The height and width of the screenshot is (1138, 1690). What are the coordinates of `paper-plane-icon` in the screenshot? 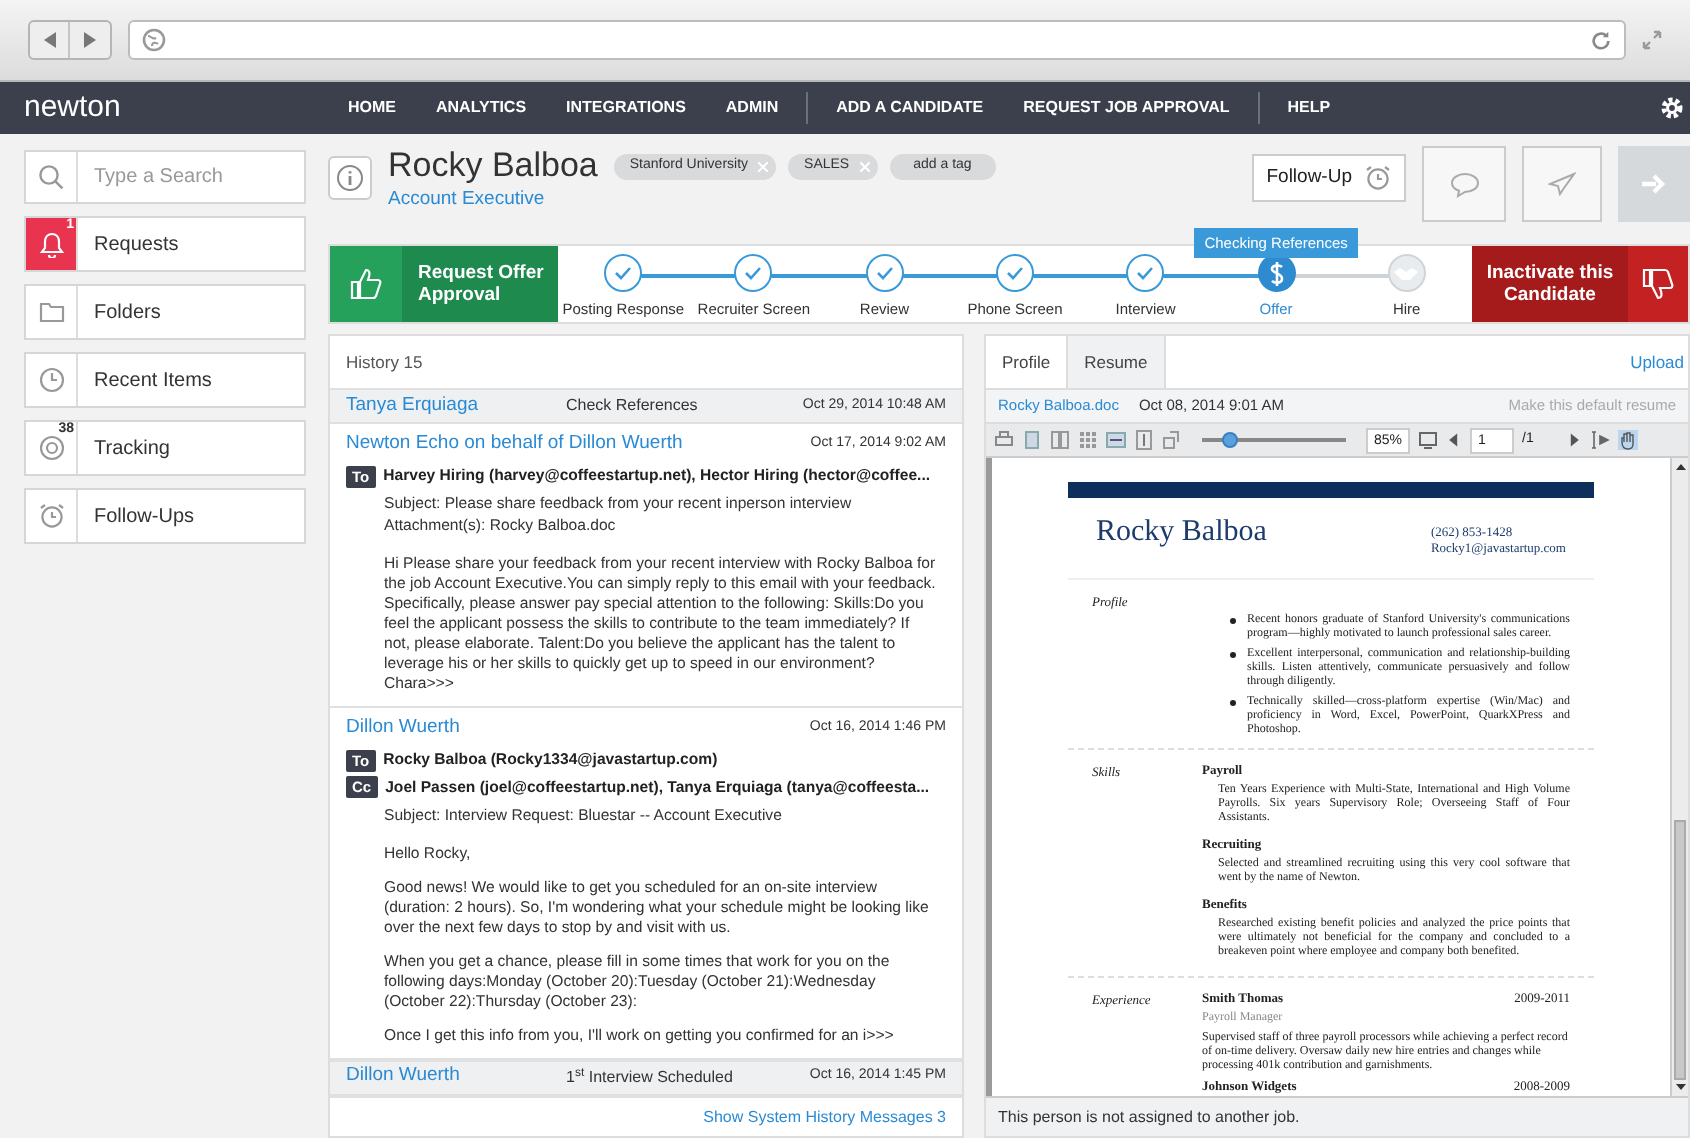 It's located at (1562, 184).